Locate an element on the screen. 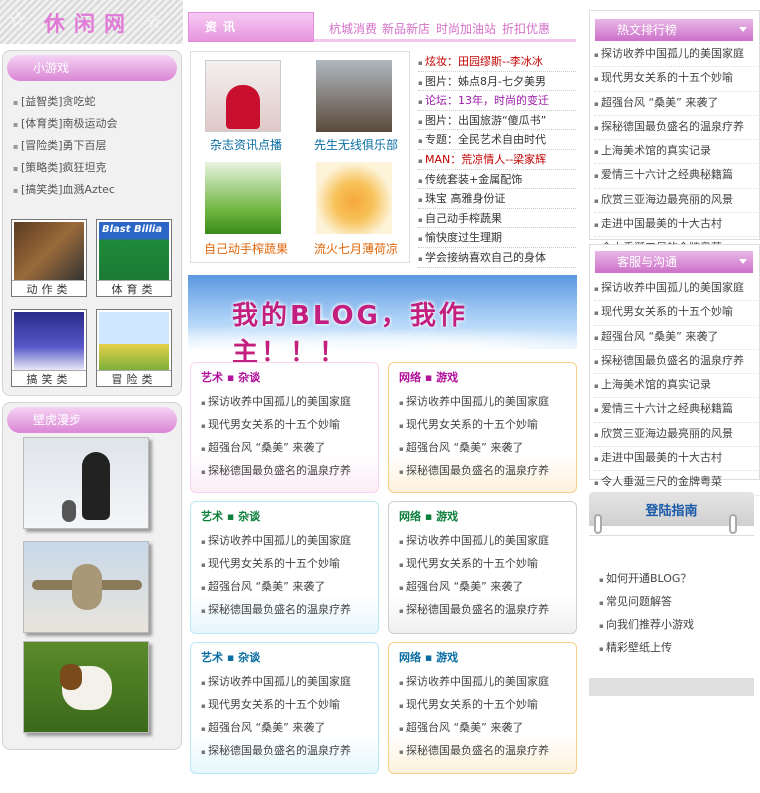  list-item: [益智类]贪吃蛇 is located at coordinates (65, 102).